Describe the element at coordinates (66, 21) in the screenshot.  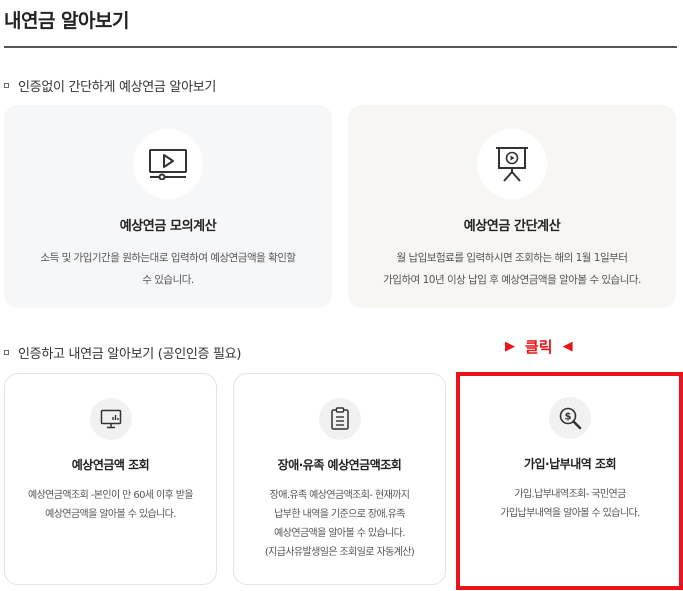
I see `page-title: 내연금 알아보기` at that location.